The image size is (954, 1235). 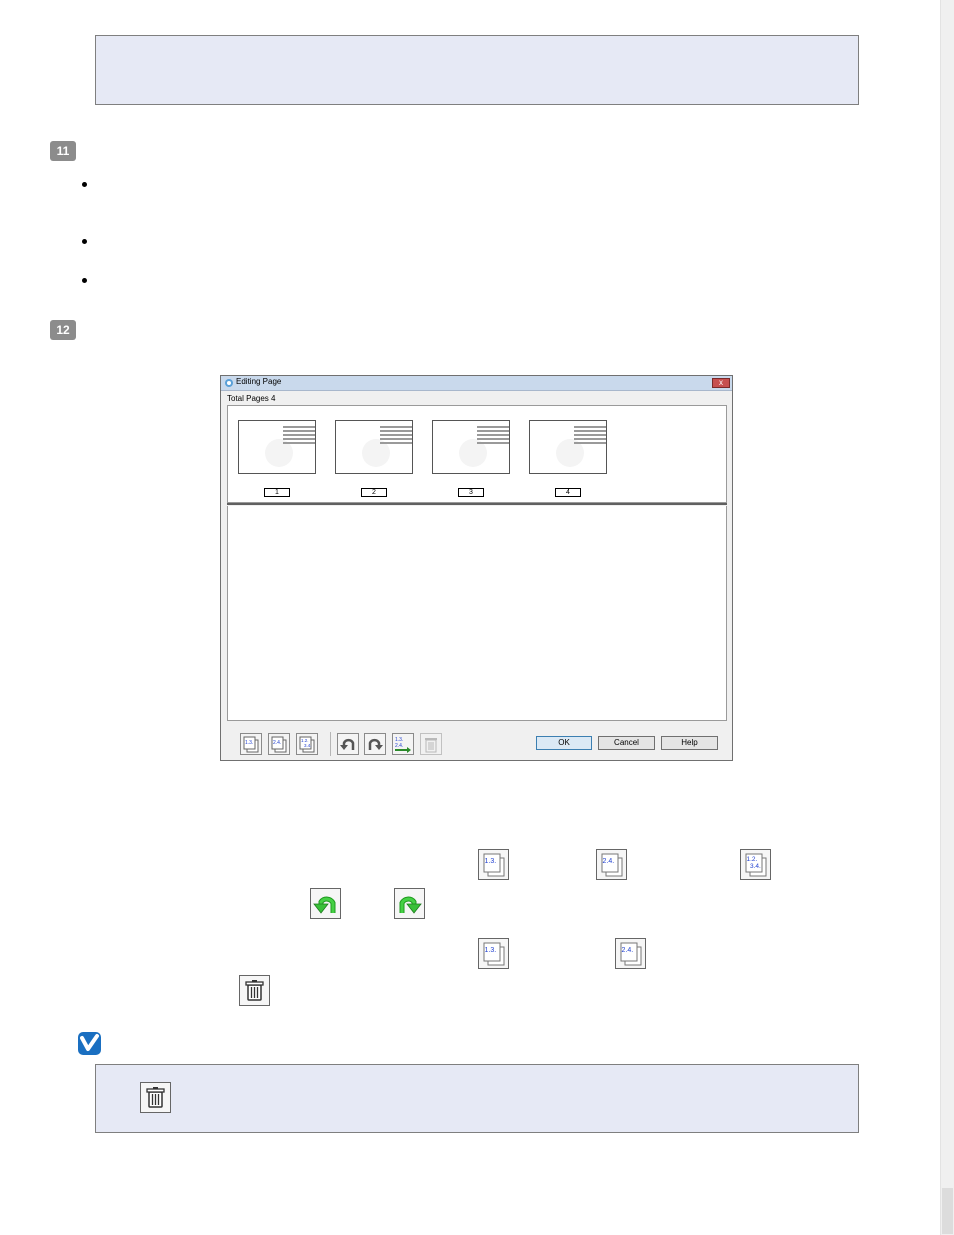 I want to click on vertical-scrollbar, so click(x=947, y=617).